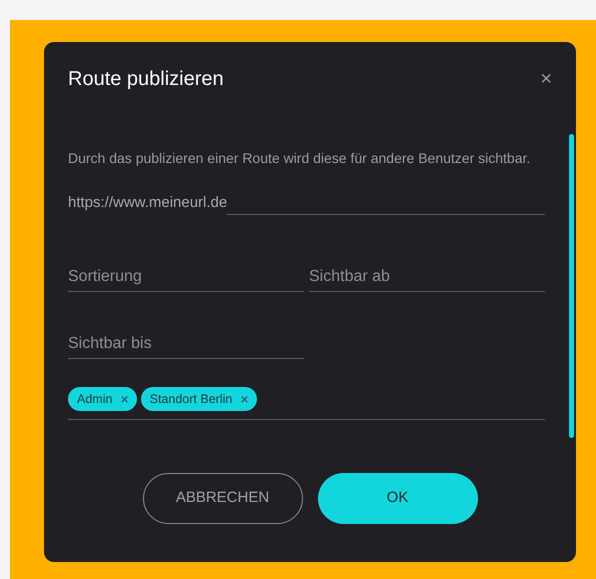  Describe the element at coordinates (186, 345) in the screenshot. I see `input-field: Sichtbar bis` at that location.